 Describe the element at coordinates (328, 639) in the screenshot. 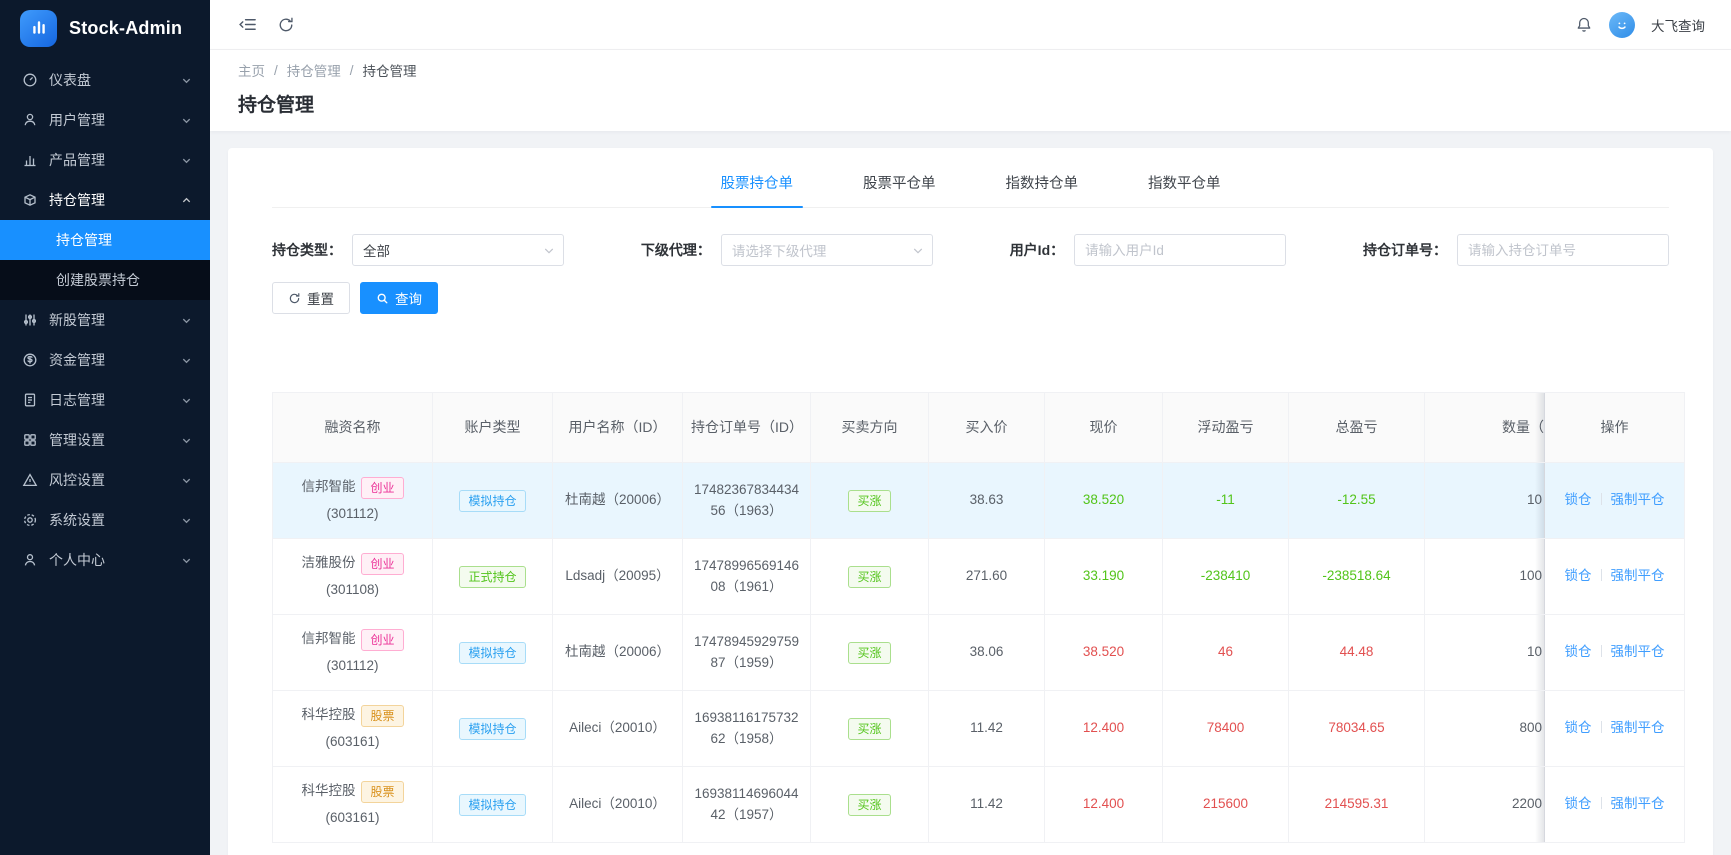

I see `stock-name: 信邦智能` at that location.